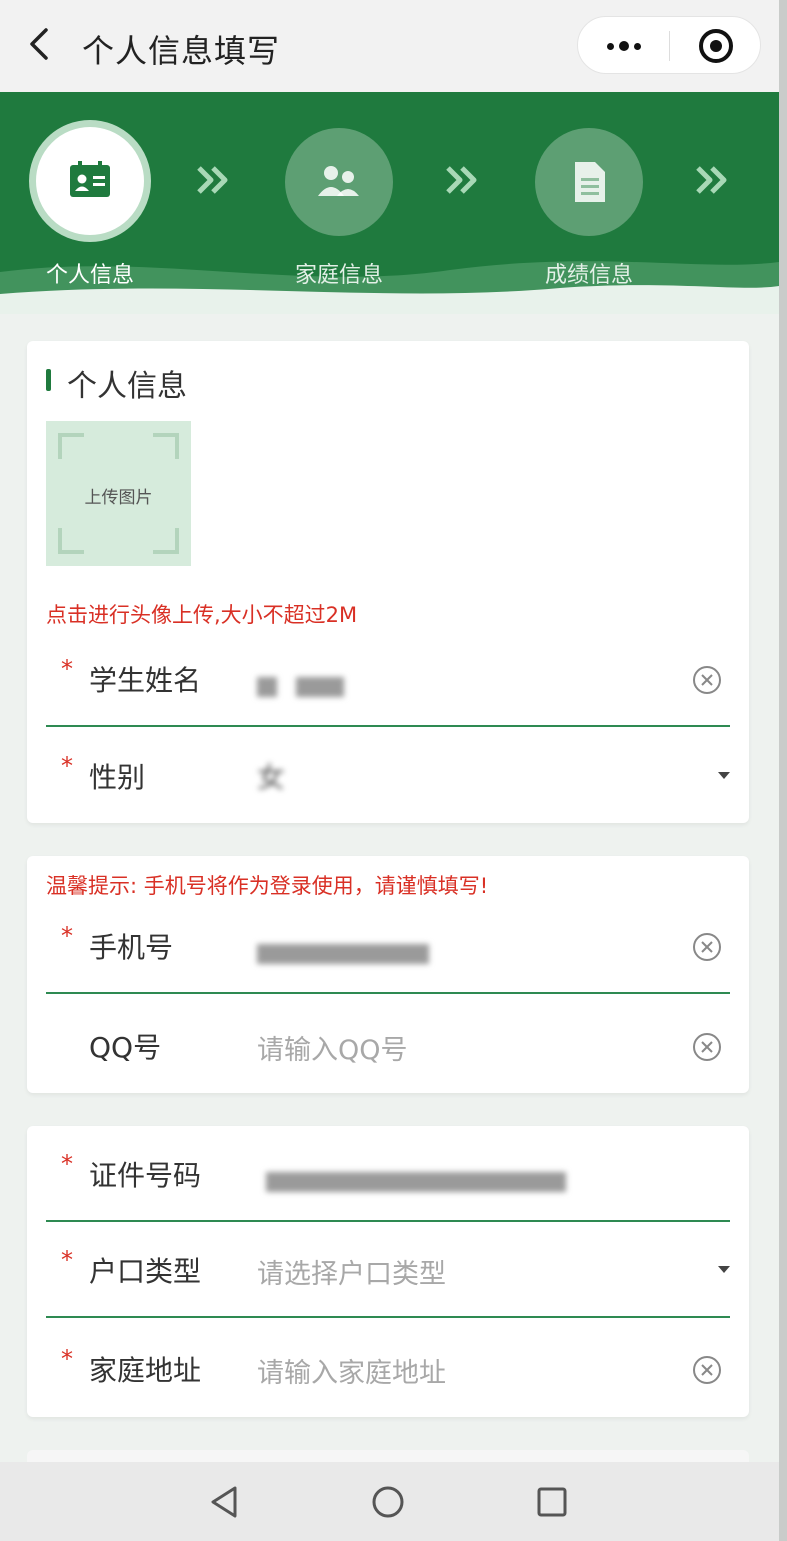  What do you see at coordinates (131, 947) in the screenshot?
I see `field-label: 手机号` at bounding box center [131, 947].